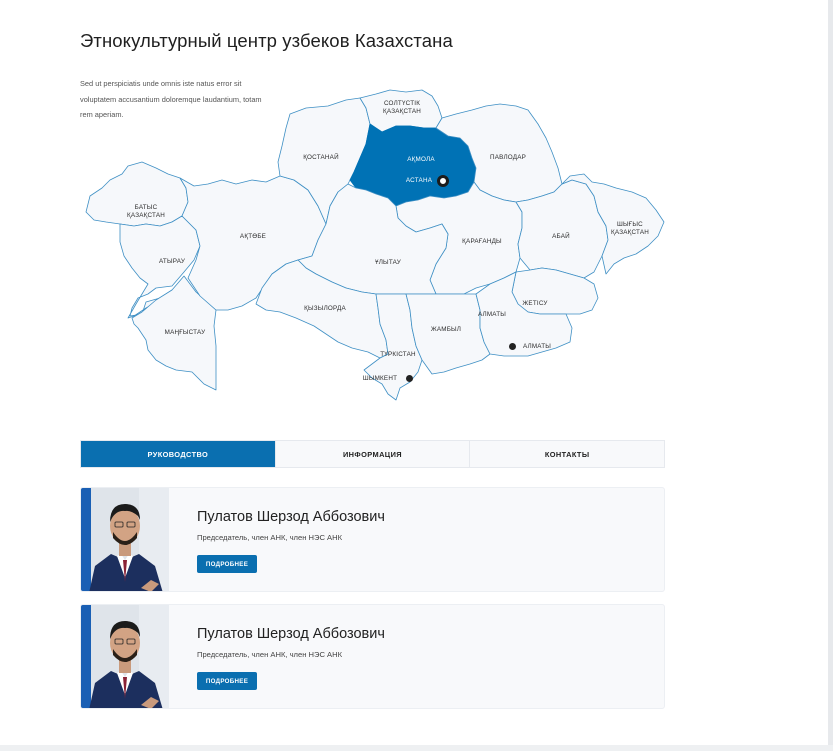  Describe the element at coordinates (178, 454) in the screenshot. I see `tab-leadership: РУКОВОДСТВО` at that location.